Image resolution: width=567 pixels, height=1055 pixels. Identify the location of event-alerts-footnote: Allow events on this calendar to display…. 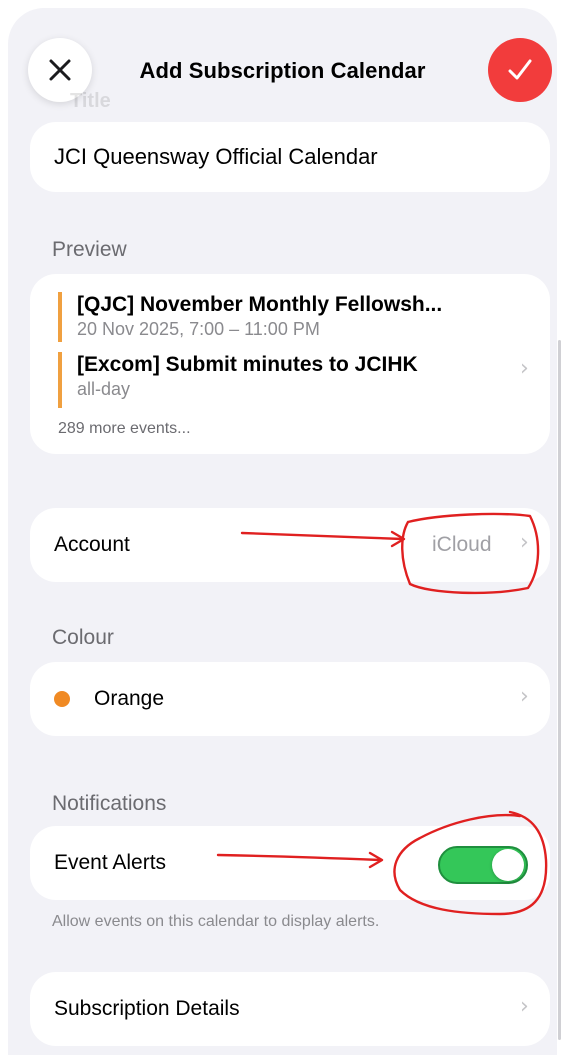
(216, 921).